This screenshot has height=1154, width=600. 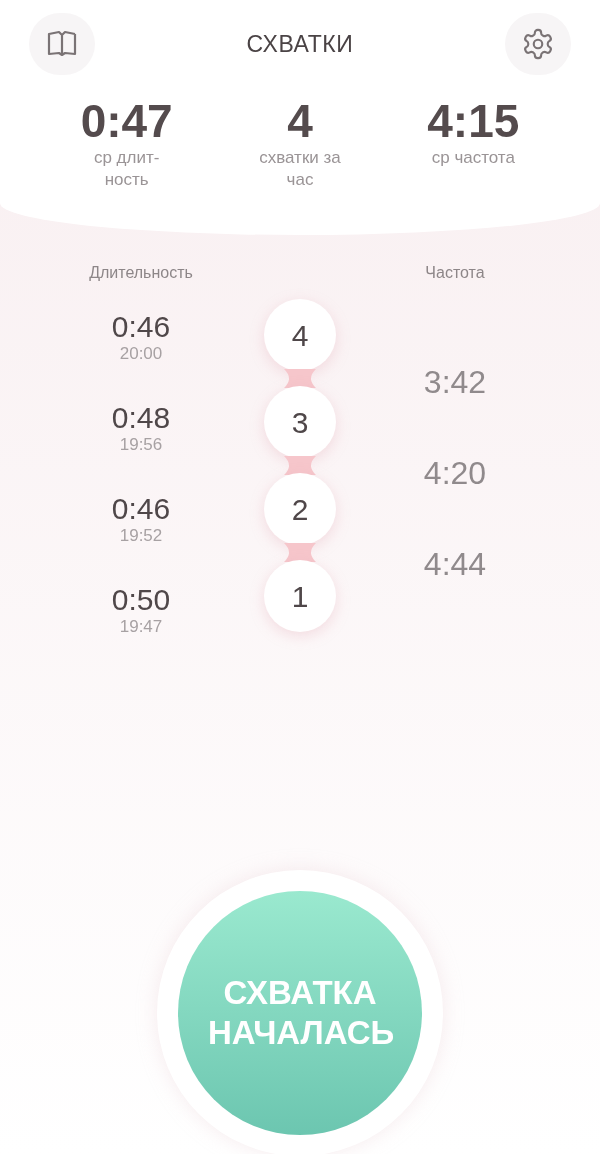 What do you see at coordinates (300, 121) in the screenshot?
I see `stat-value: 4` at bounding box center [300, 121].